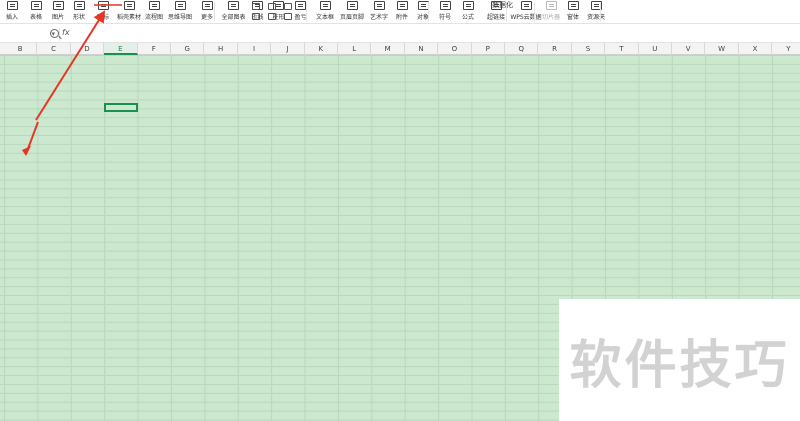  I want to click on column-header-g: G, so click(188, 49).